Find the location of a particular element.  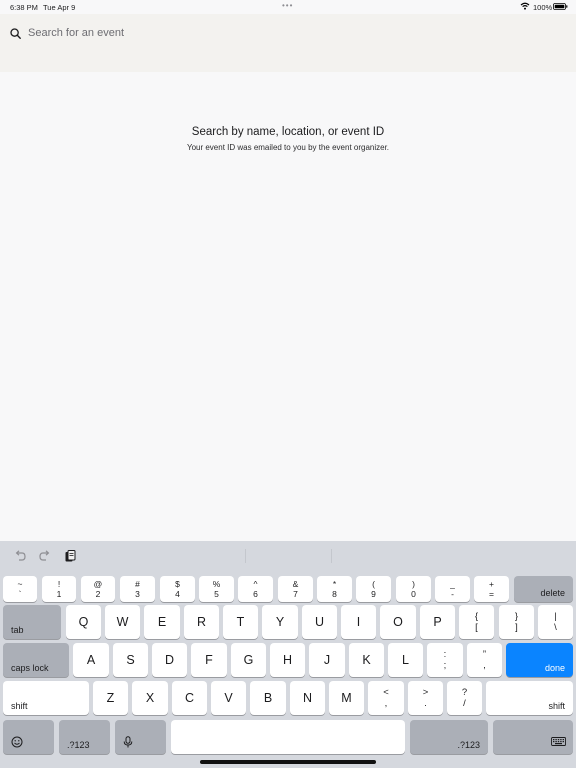

key-backslash: | \ is located at coordinates (555, 622).